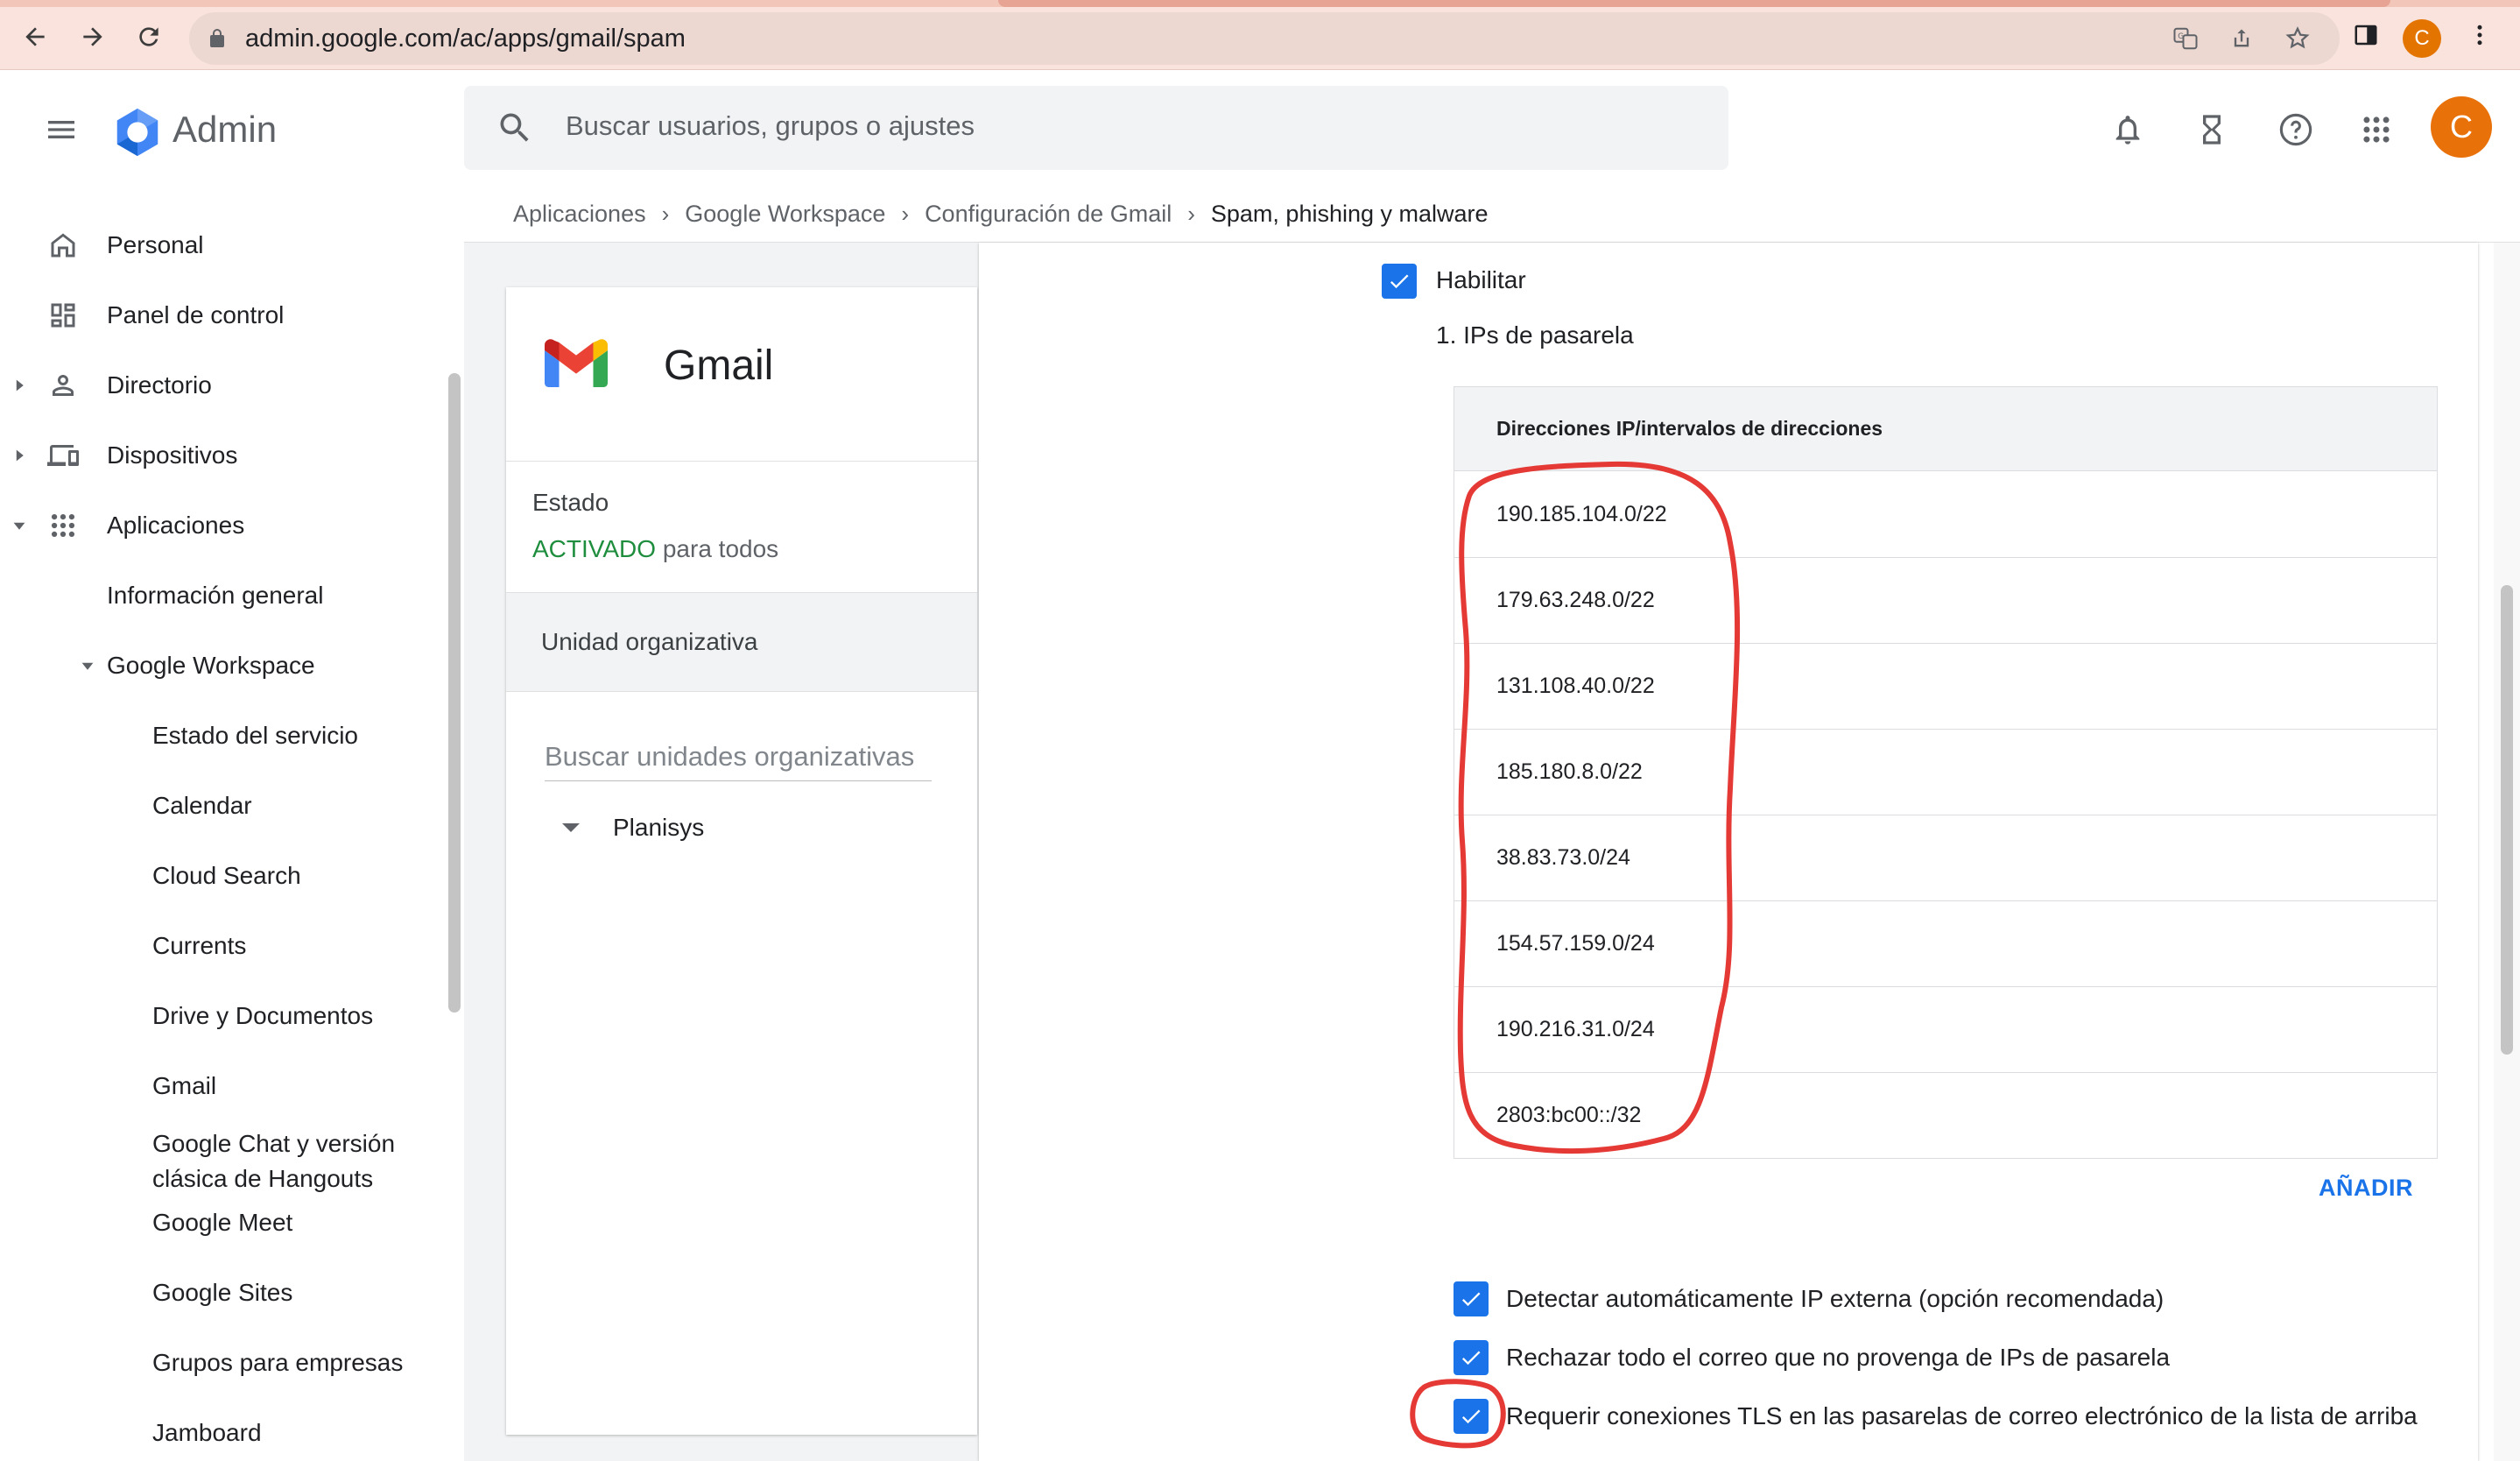 This screenshot has height=1461, width=2520. What do you see at coordinates (2186, 39) in the screenshot?
I see `translate-icon: G` at bounding box center [2186, 39].